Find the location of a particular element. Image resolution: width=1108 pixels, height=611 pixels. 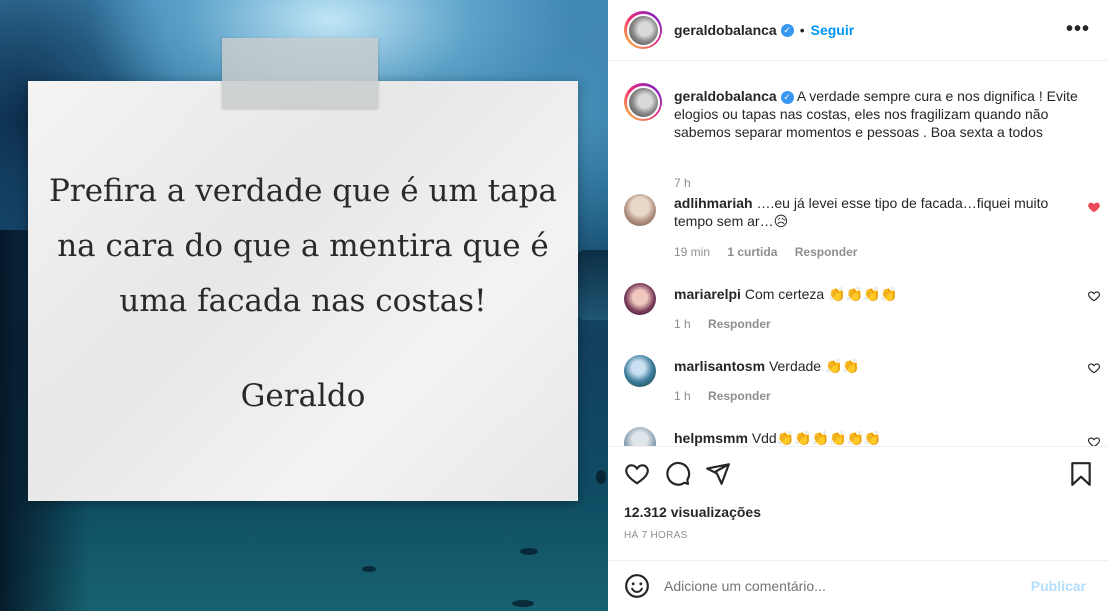

commenter-username: adlihmariah is located at coordinates (713, 203).